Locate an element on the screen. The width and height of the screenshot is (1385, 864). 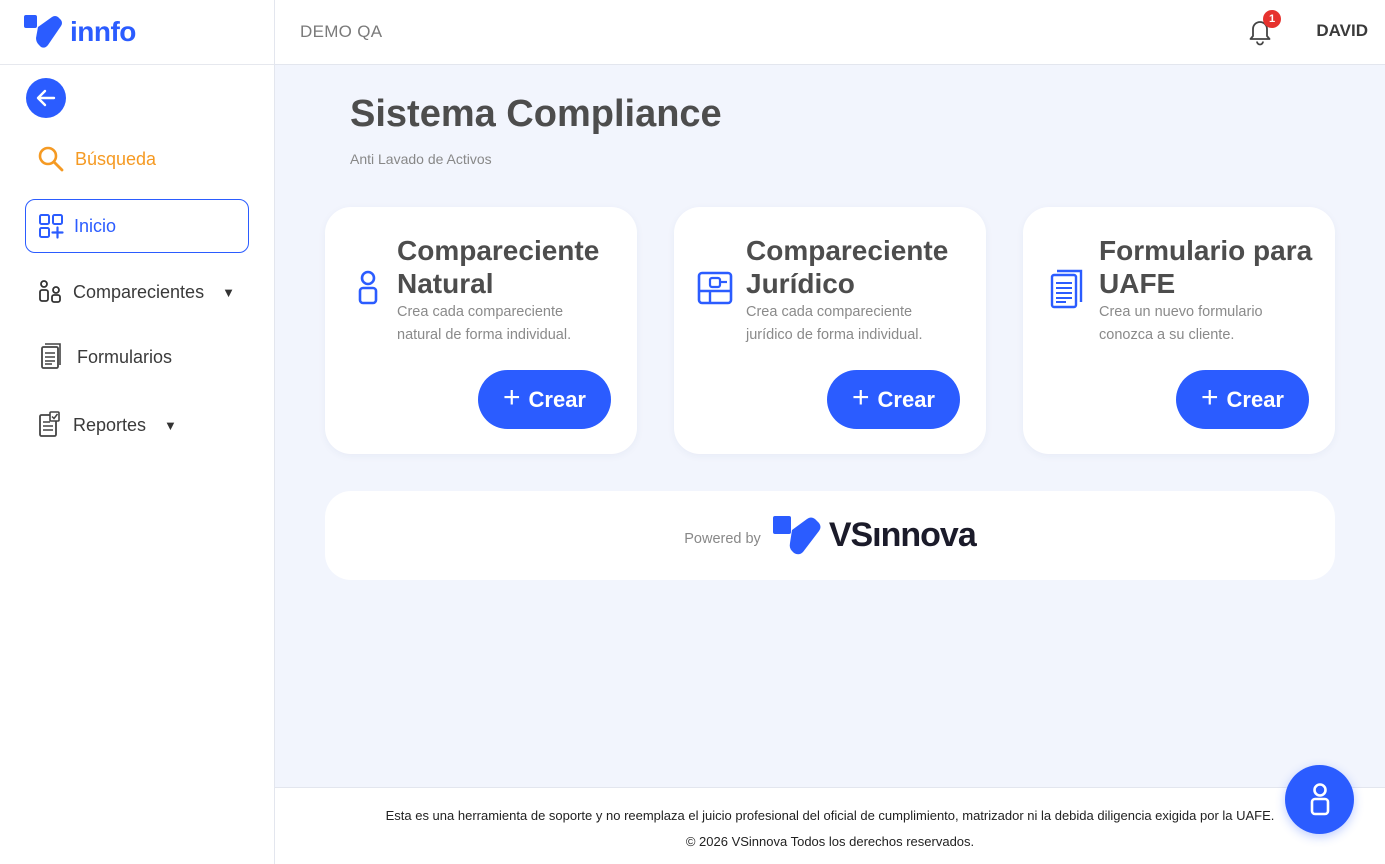
sidebar-item-label: Búsqueda is located at coordinates (116, 158).